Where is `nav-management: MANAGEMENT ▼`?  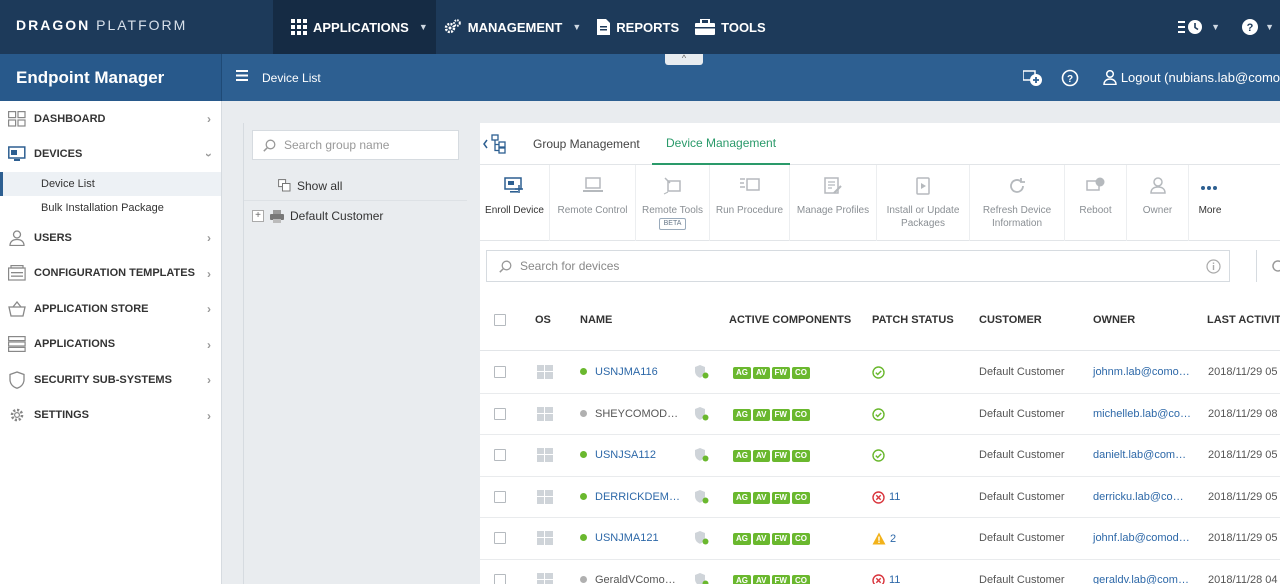 nav-management: MANAGEMENT ▼ is located at coordinates (513, 27).